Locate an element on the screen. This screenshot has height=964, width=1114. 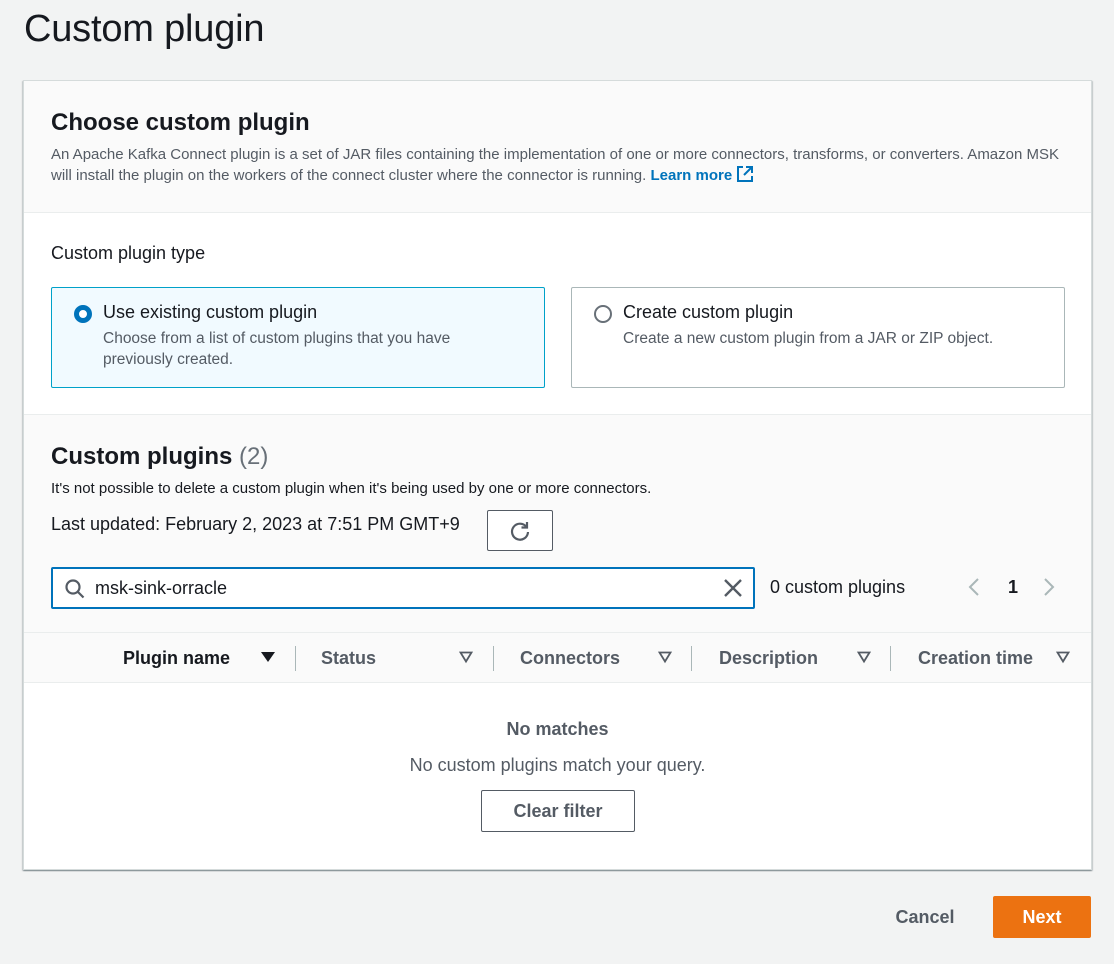
learn-more-label: Learn more is located at coordinates (691, 175).